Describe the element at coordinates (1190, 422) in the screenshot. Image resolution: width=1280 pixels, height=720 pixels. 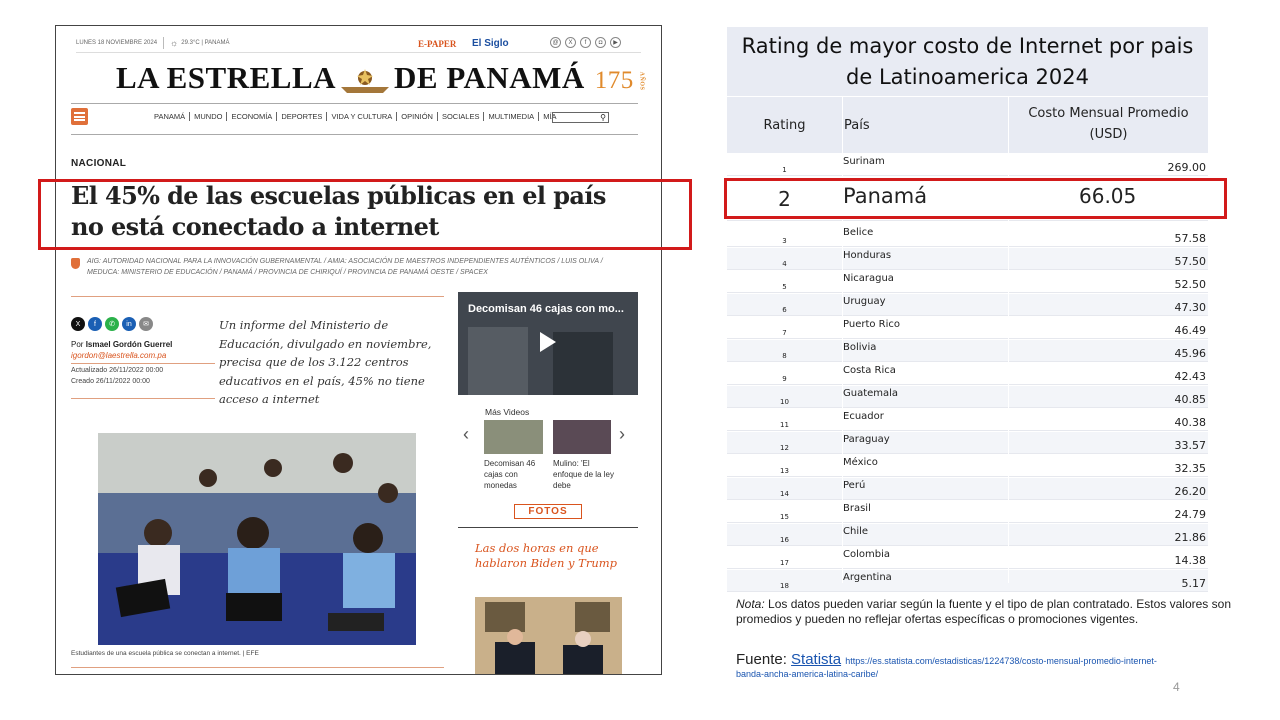
I see `cost-cell: 40.38` at that location.